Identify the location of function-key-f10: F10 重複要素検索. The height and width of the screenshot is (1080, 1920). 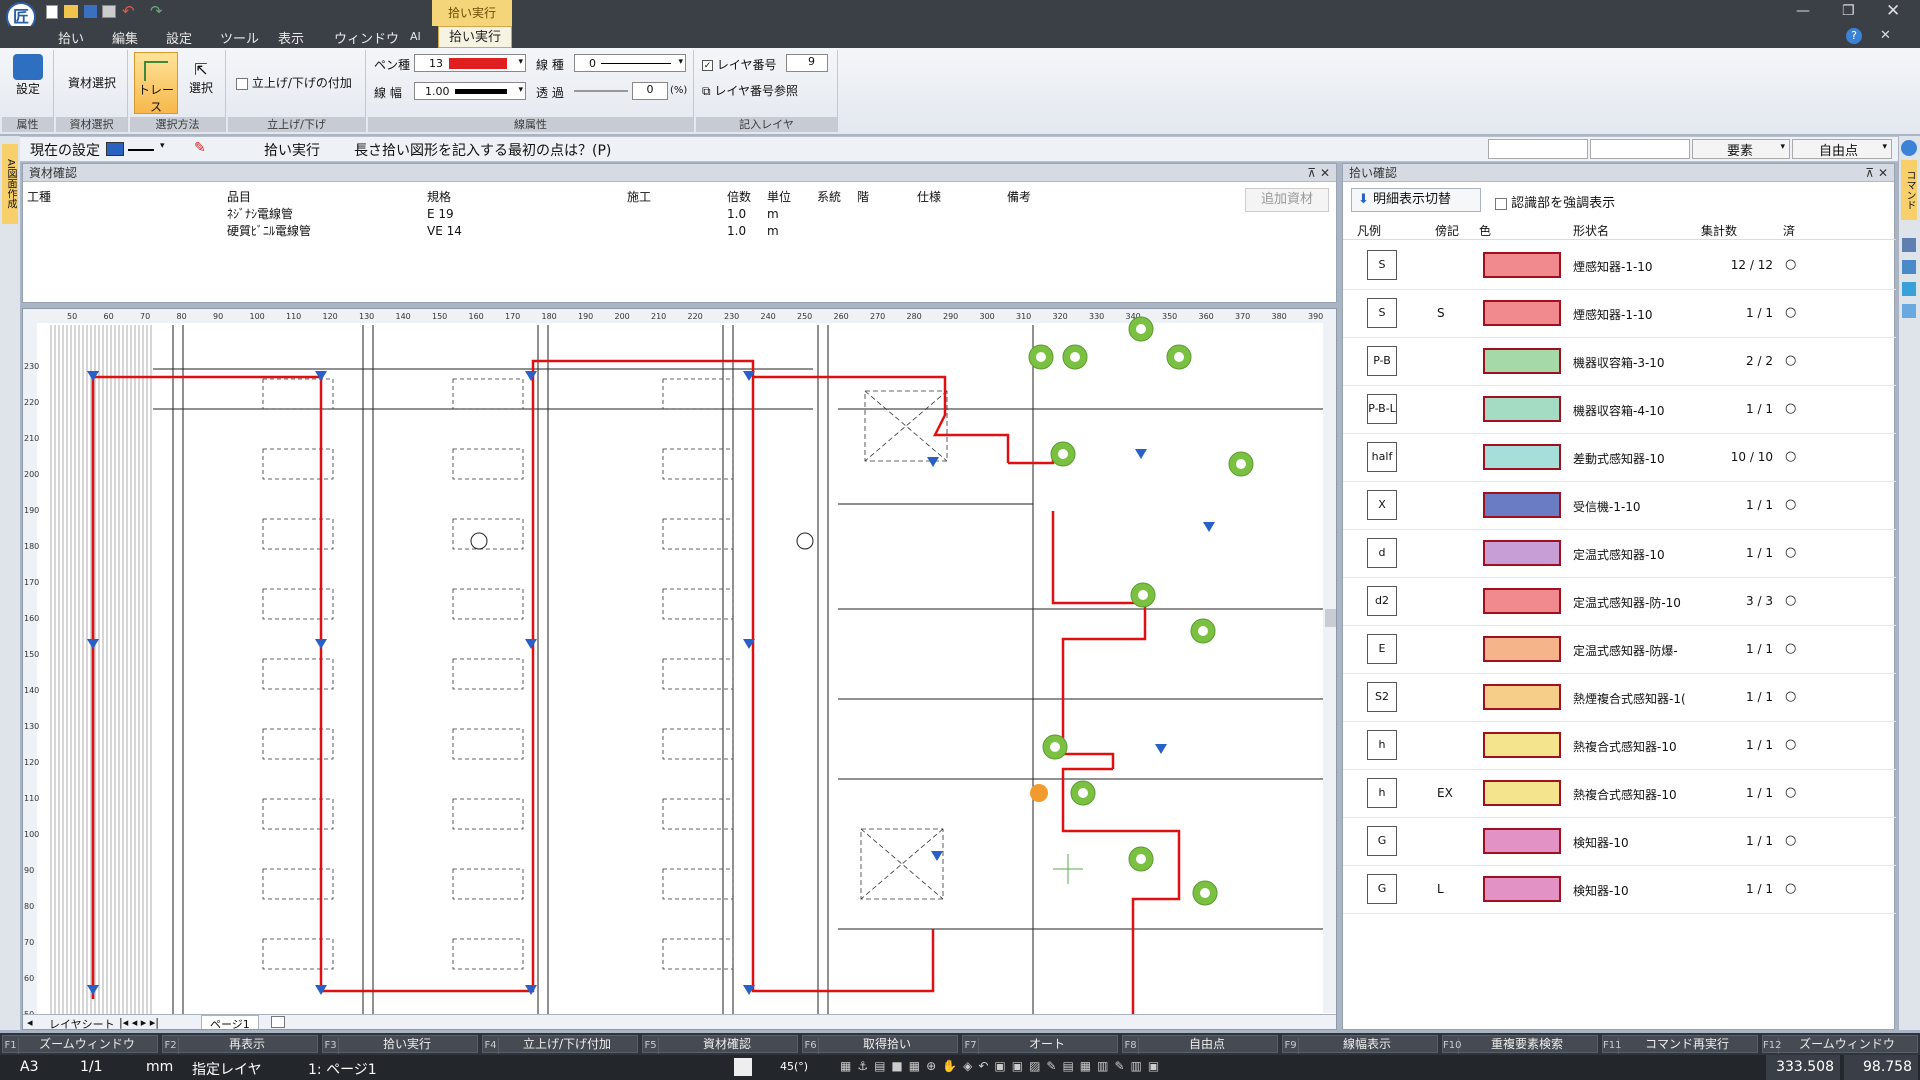
(1520, 1044).